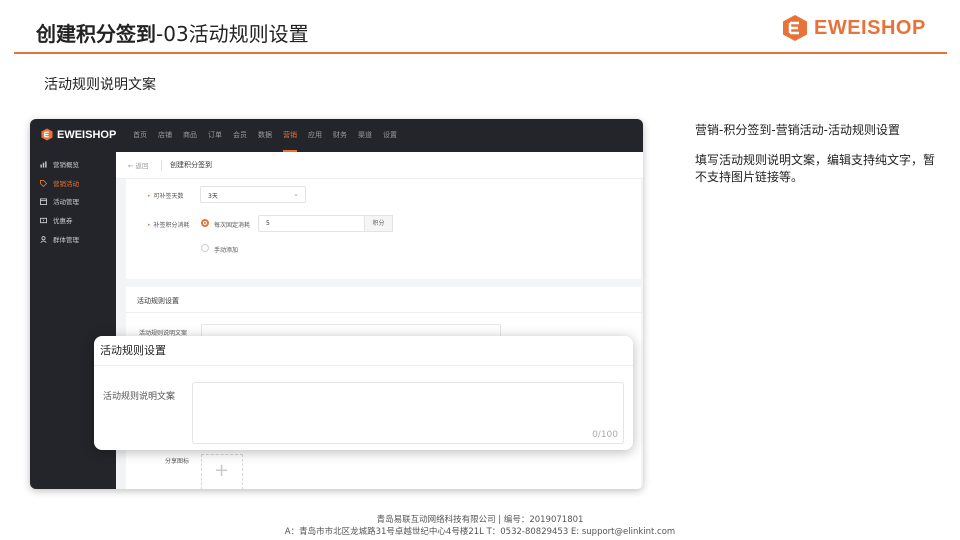 The image size is (960, 540). I want to click on sidebar-item-label: 群体管理, so click(66, 240).